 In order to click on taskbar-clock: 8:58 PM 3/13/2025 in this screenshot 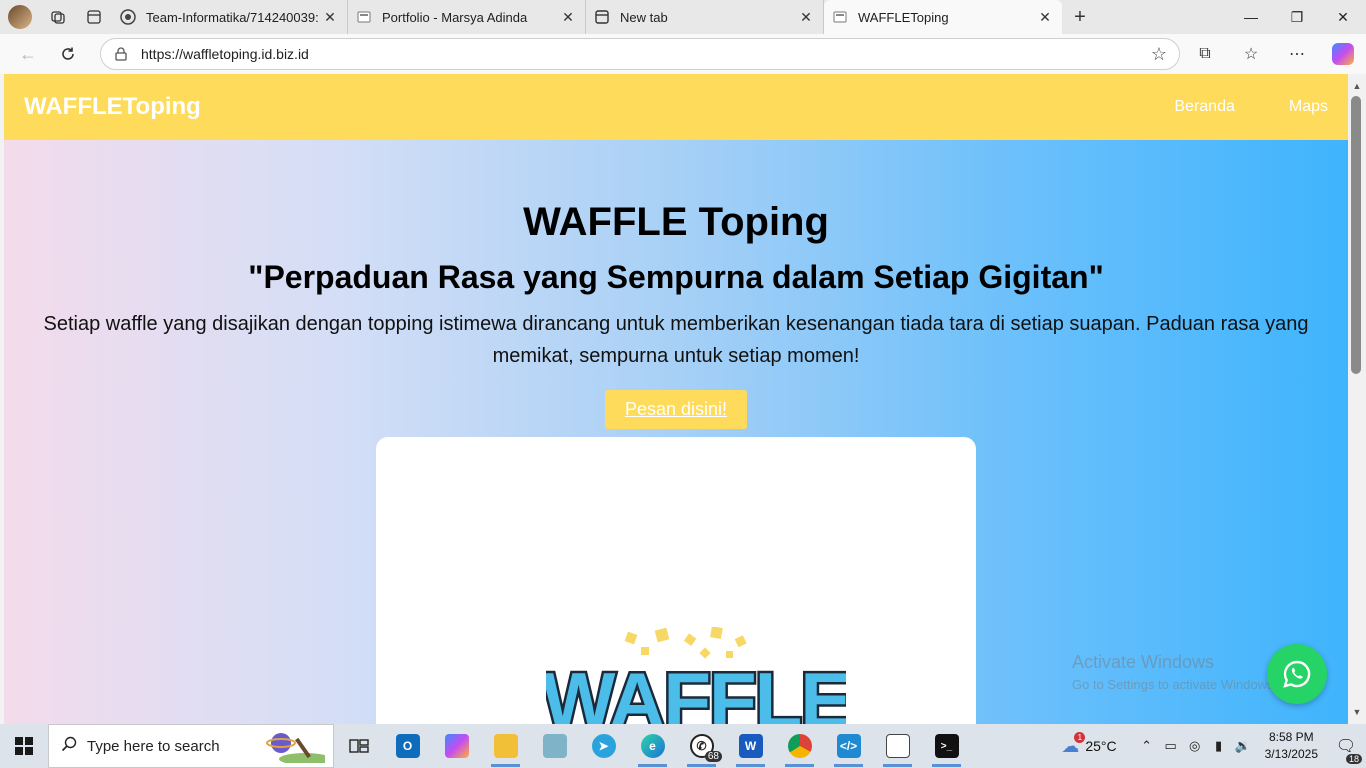, I will do `click(1291, 746)`.